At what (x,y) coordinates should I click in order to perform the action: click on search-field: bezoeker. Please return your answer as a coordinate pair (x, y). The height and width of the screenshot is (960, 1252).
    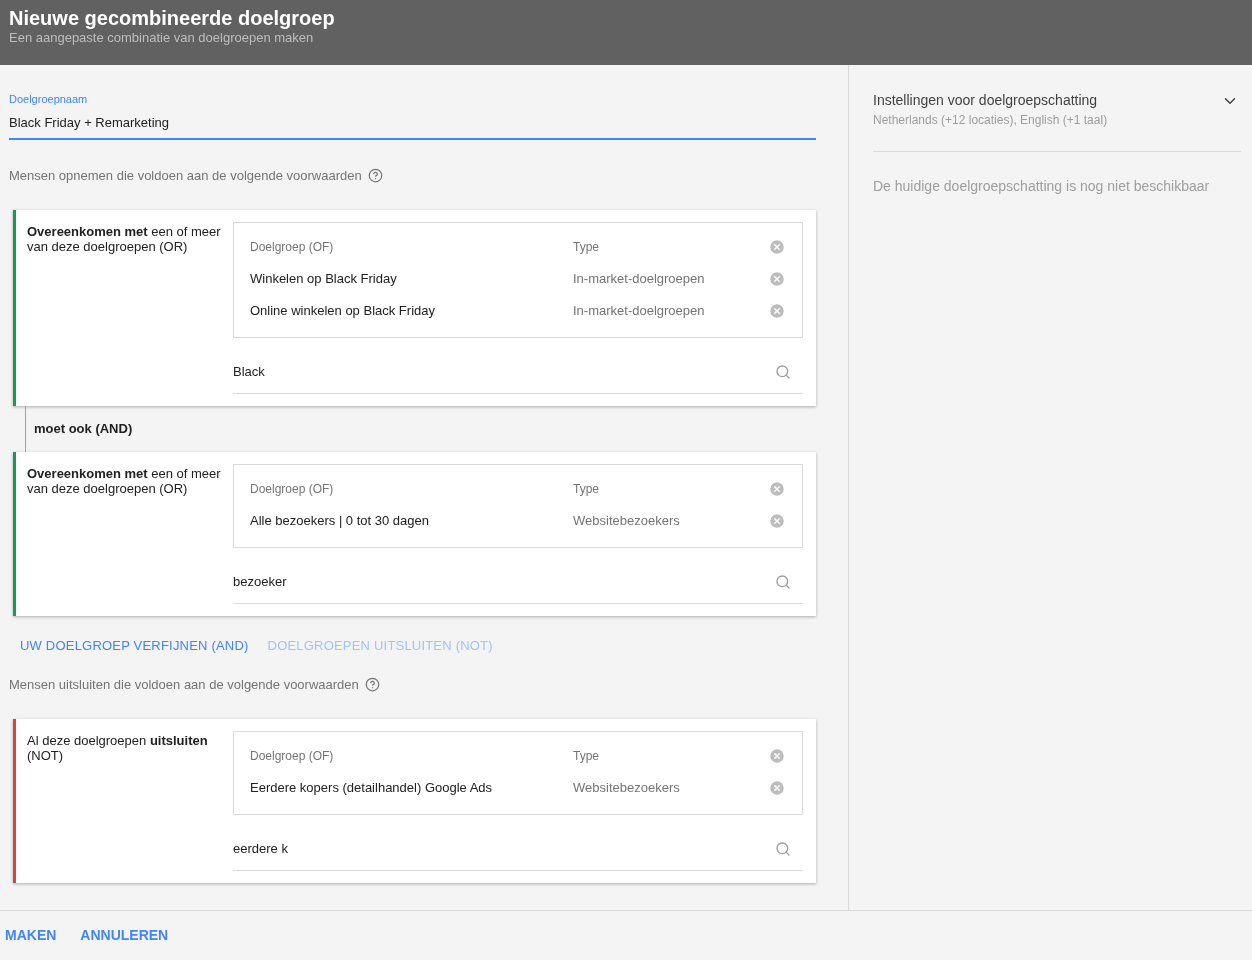
    Looking at the image, I should click on (518, 582).